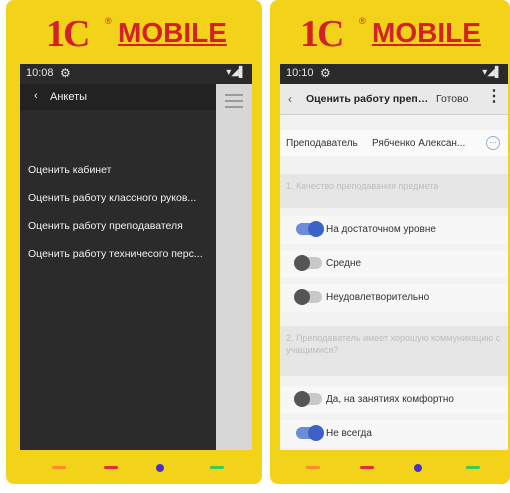  What do you see at coordinates (394, 264) in the screenshot?
I see `option-row: Средне` at bounding box center [394, 264].